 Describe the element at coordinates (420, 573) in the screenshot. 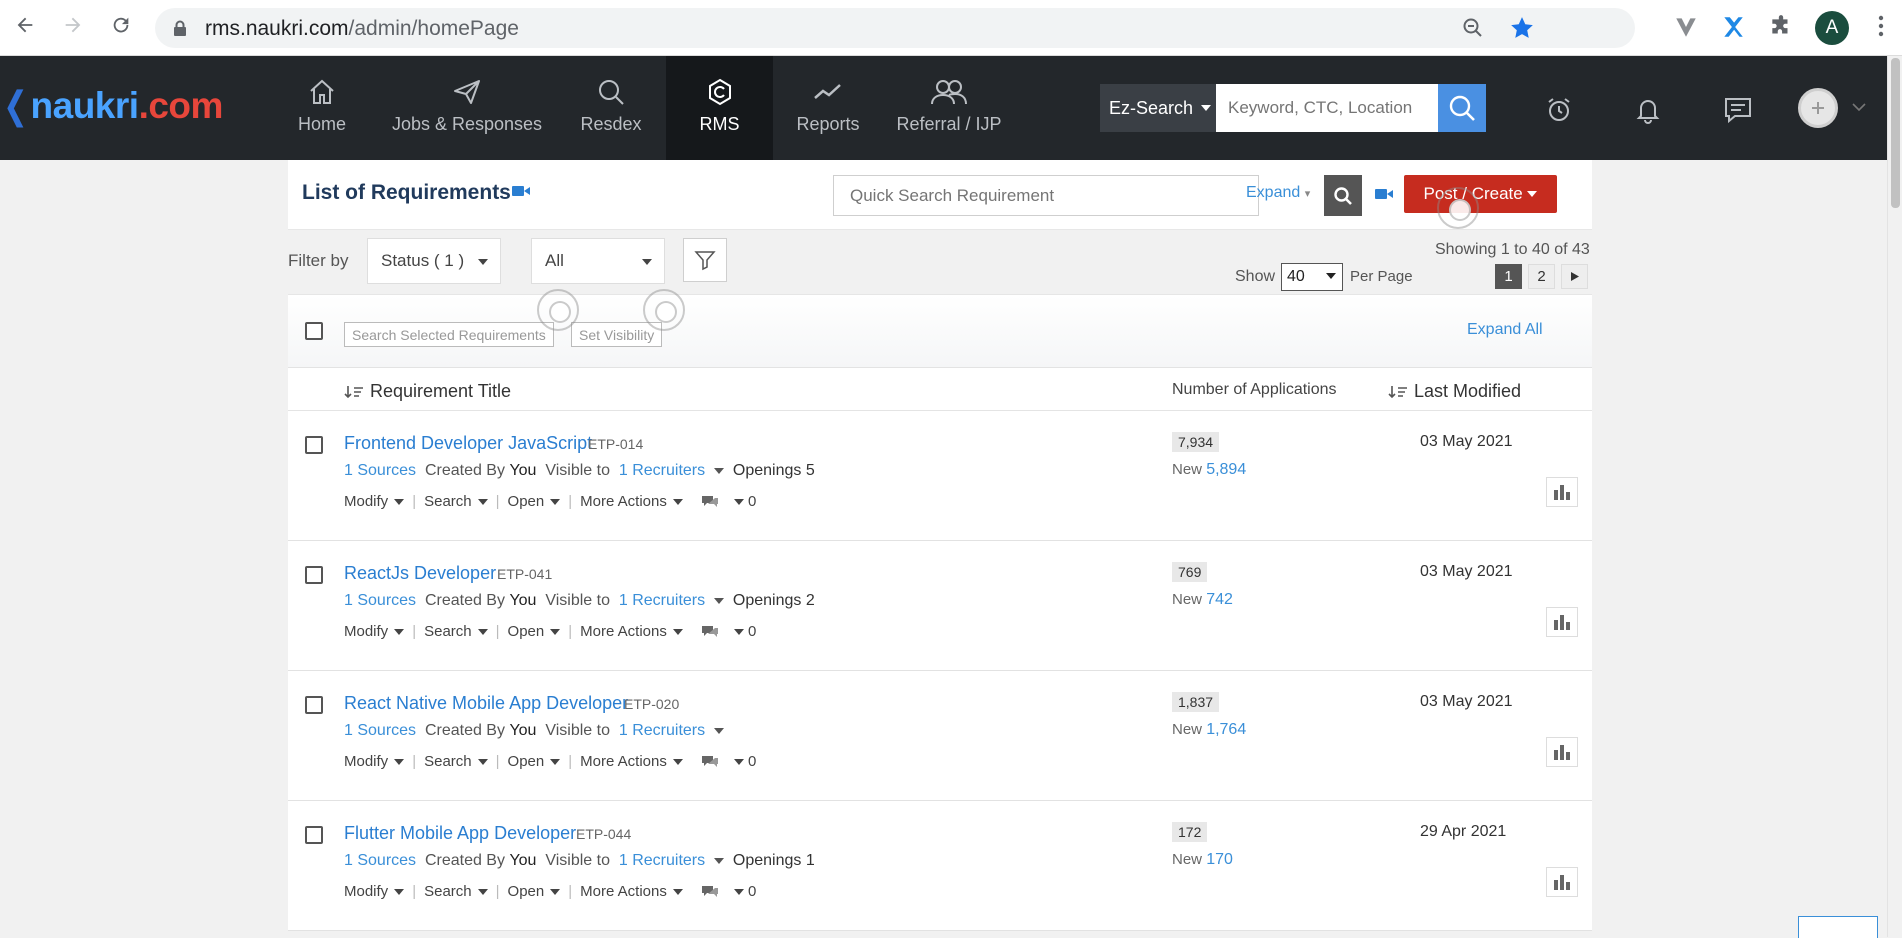

I see `requirement-title-link: ReactJs Developer` at that location.